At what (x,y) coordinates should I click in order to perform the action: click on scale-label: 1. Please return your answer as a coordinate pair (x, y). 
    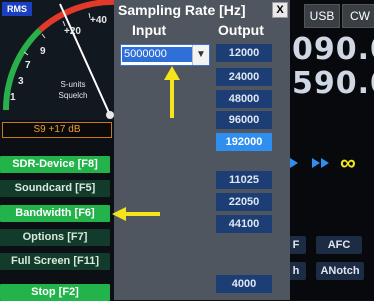
    Looking at the image, I should click on (13, 97).